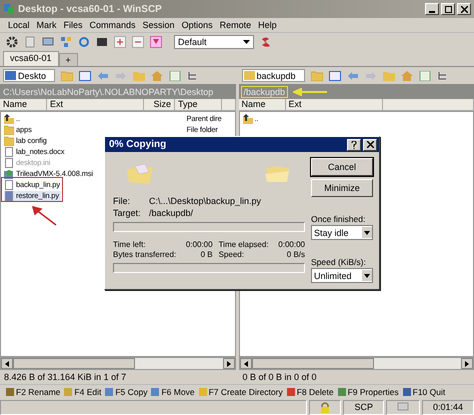 The image size is (474, 415). What do you see at coordinates (171, 213) in the screenshot?
I see `target-path: /backupdb/` at bounding box center [171, 213].